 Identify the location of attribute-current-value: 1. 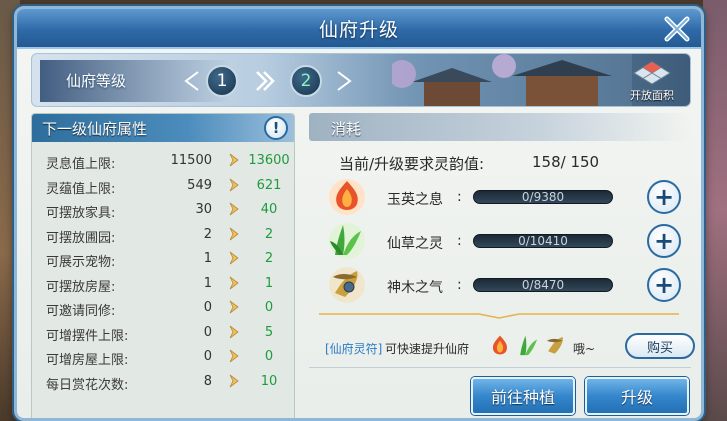
(207, 283).